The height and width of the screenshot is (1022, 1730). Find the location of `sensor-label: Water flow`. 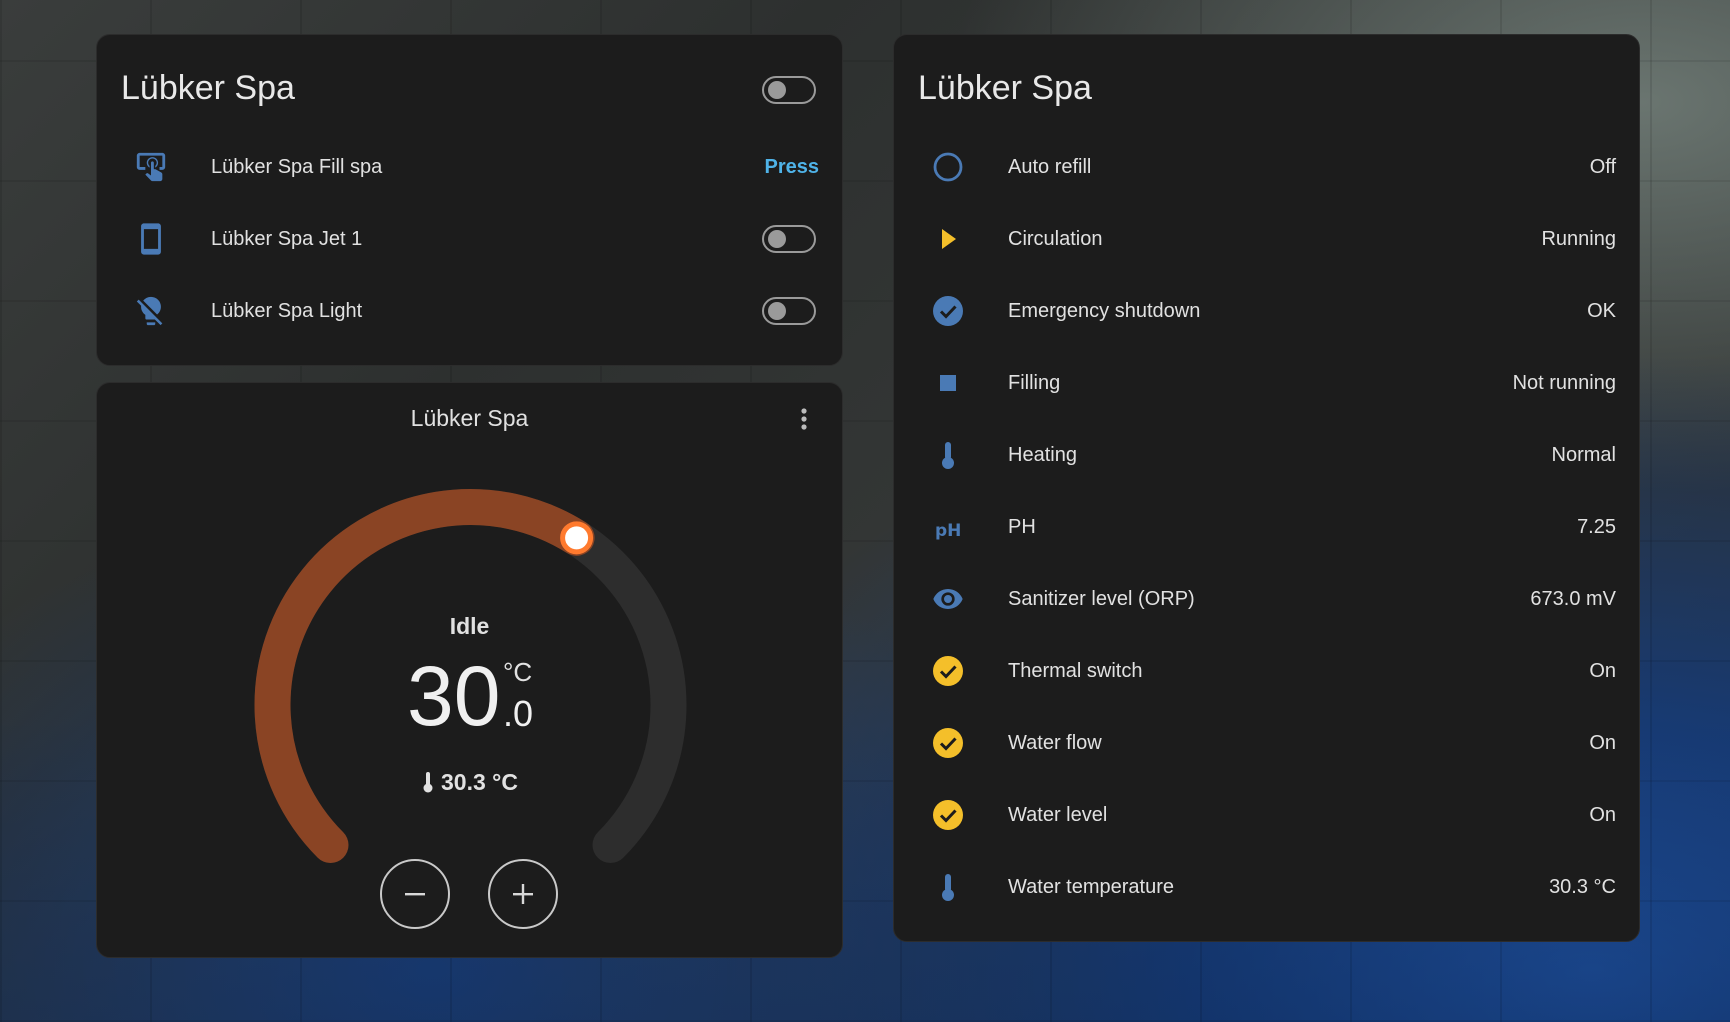

sensor-label: Water flow is located at coordinates (1055, 742).